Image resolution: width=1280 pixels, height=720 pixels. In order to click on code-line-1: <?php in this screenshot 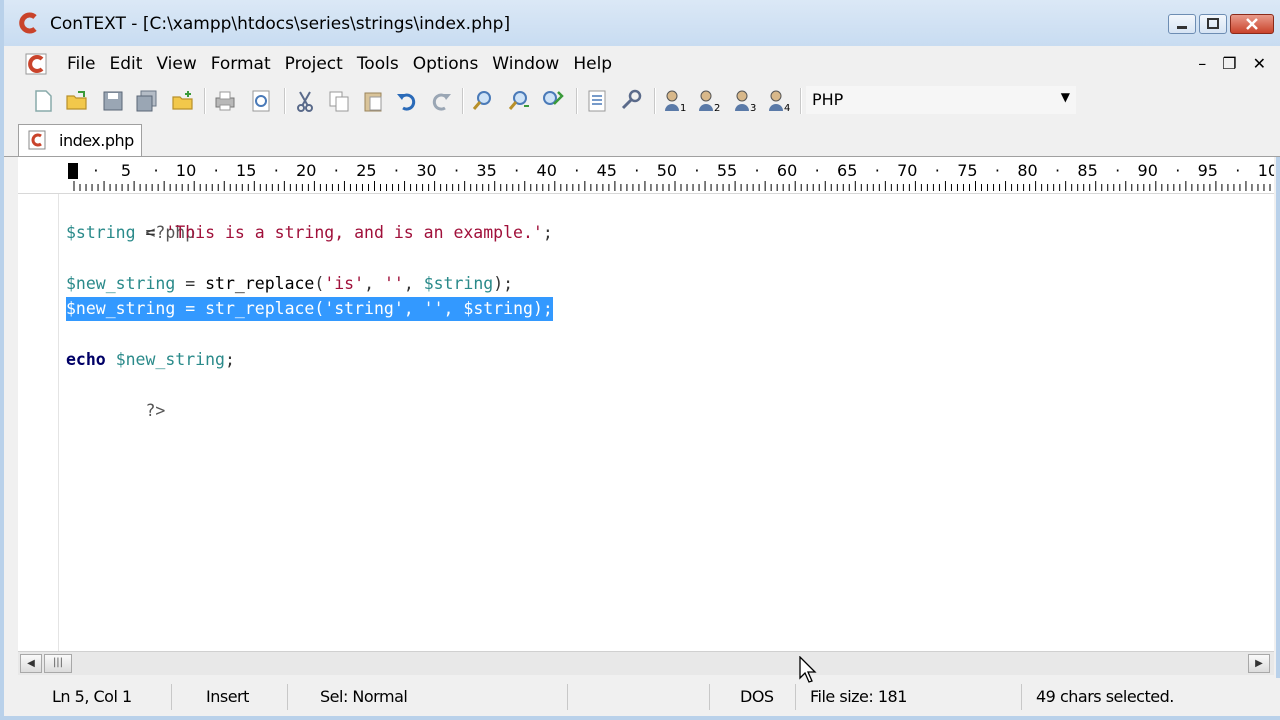, I will do `click(666, 218)`.